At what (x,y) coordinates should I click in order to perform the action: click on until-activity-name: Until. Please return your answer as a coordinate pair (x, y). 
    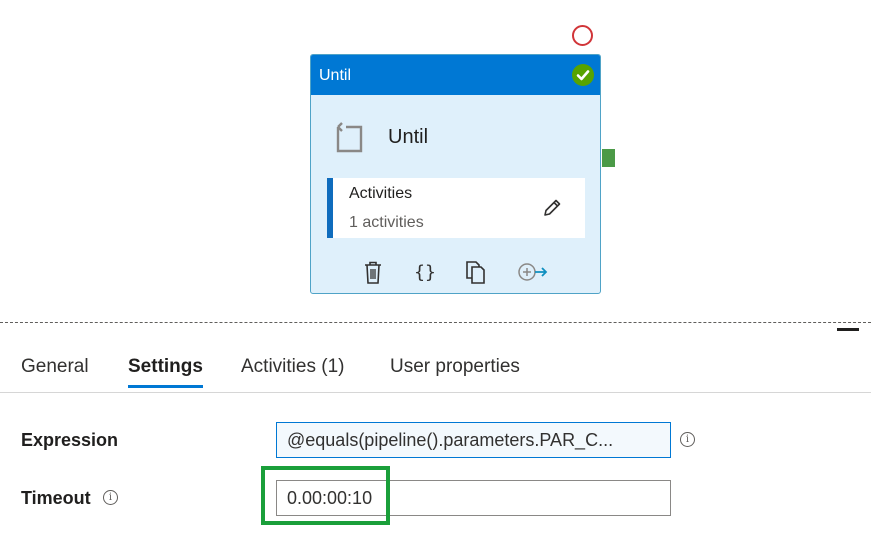
    Looking at the image, I should click on (408, 137).